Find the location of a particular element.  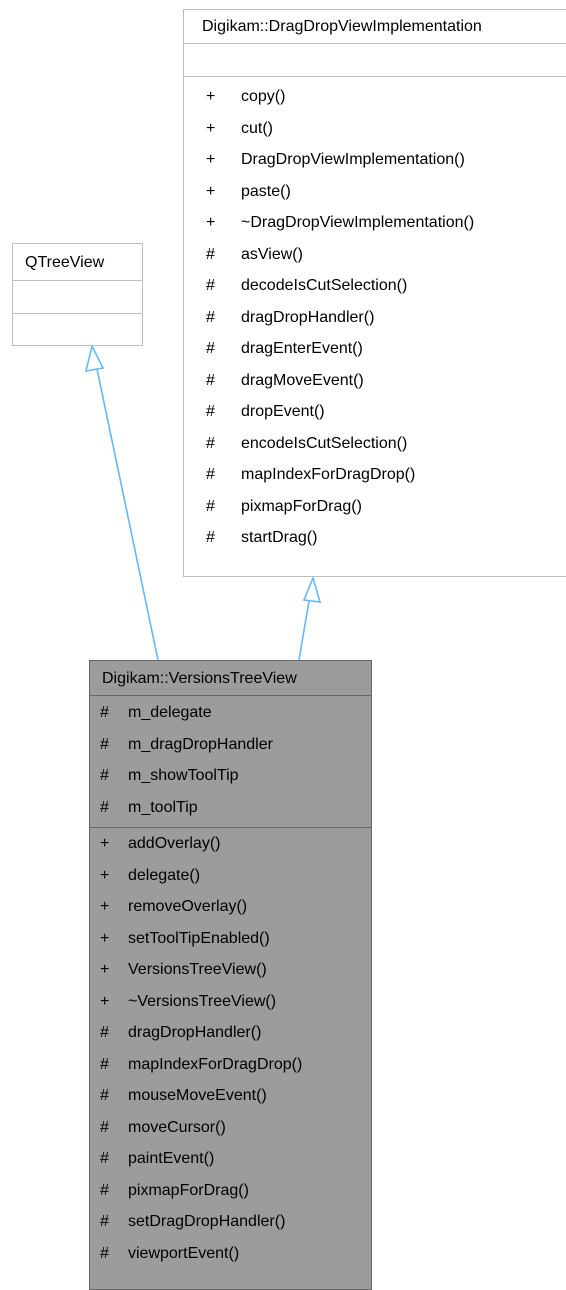

operation-row: + DragDropViewImplementation() is located at coordinates (375, 160).